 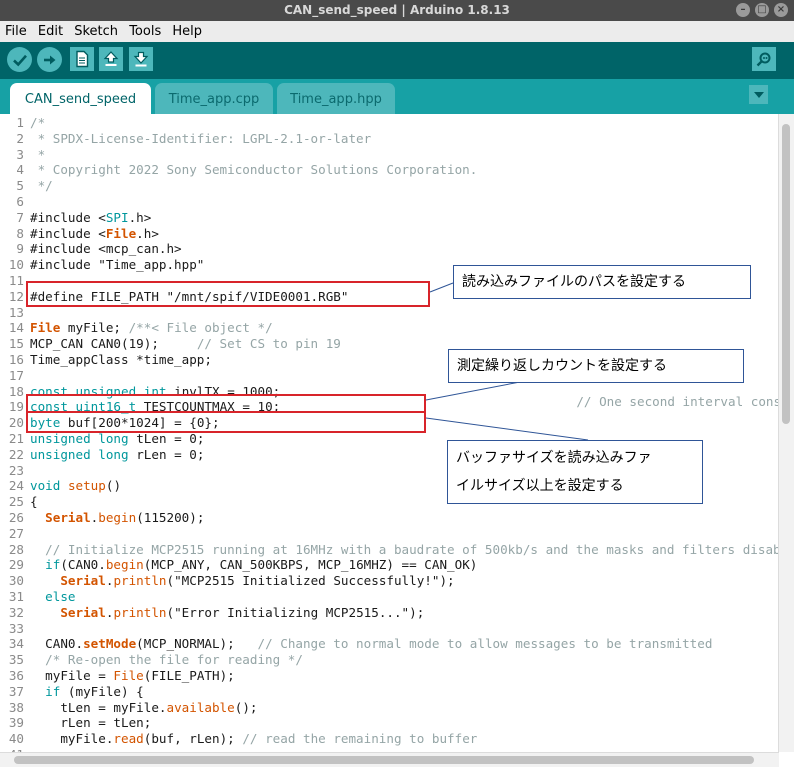 I want to click on line-code: #include <mcp_can.h>, so click(x=106, y=249).